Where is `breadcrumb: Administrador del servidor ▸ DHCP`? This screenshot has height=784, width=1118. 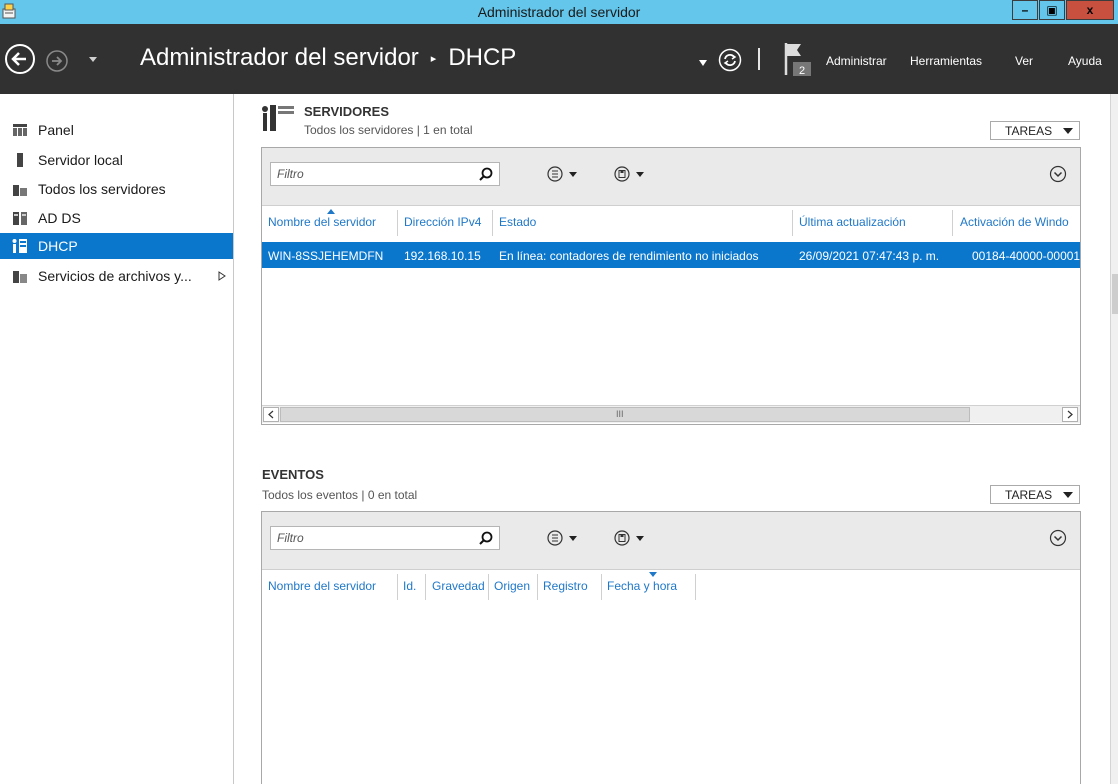
breadcrumb: Administrador del servidor ▸ DHCP is located at coordinates (328, 58).